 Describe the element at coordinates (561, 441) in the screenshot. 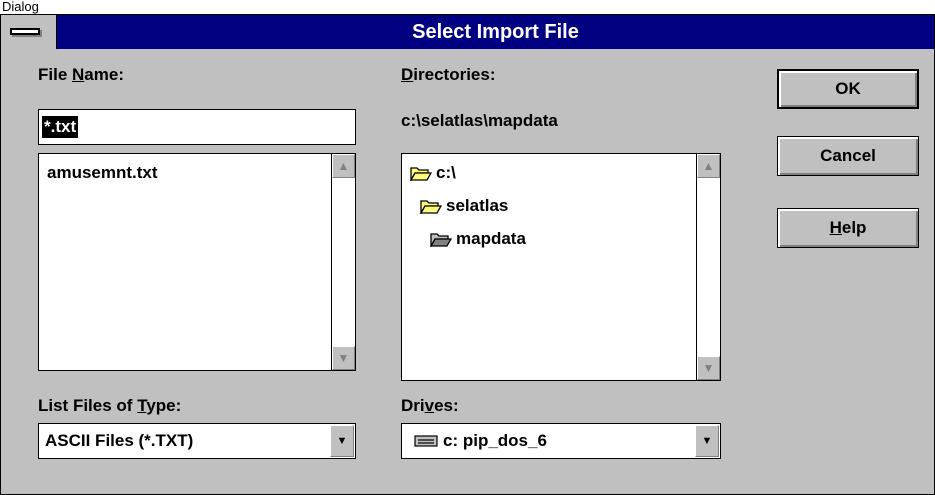

I see `drives-select: c: pip_dos_6 ▼` at that location.